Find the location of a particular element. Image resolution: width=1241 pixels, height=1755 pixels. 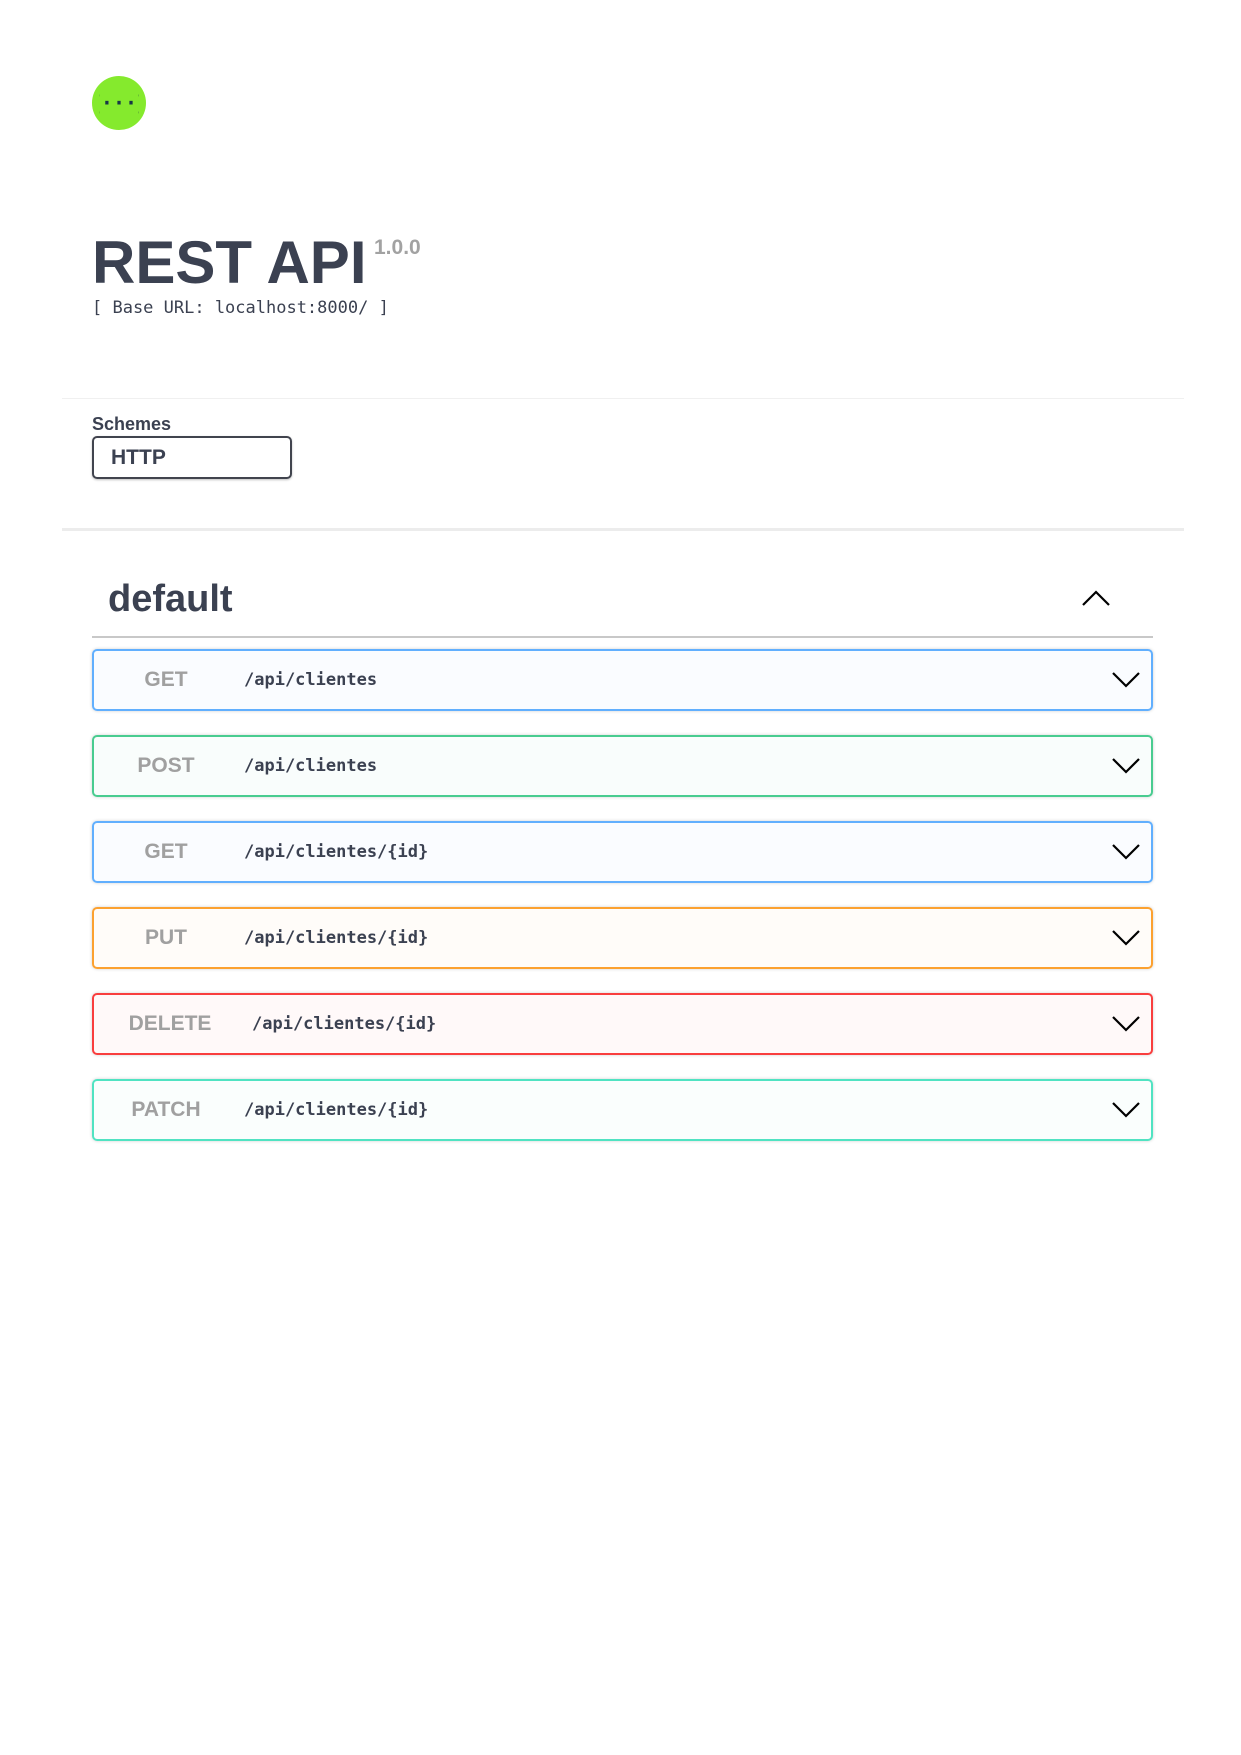

schemes-selected-value: HTTP is located at coordinates (138, 457).